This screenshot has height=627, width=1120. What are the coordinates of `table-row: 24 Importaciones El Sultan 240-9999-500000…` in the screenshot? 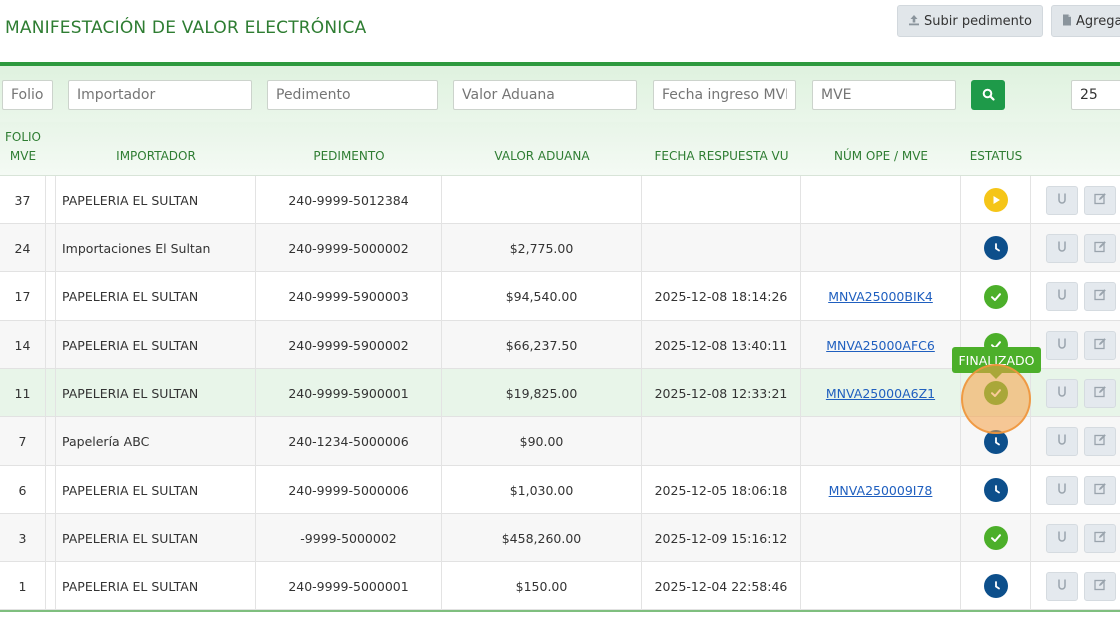 It's located at (560, 248).